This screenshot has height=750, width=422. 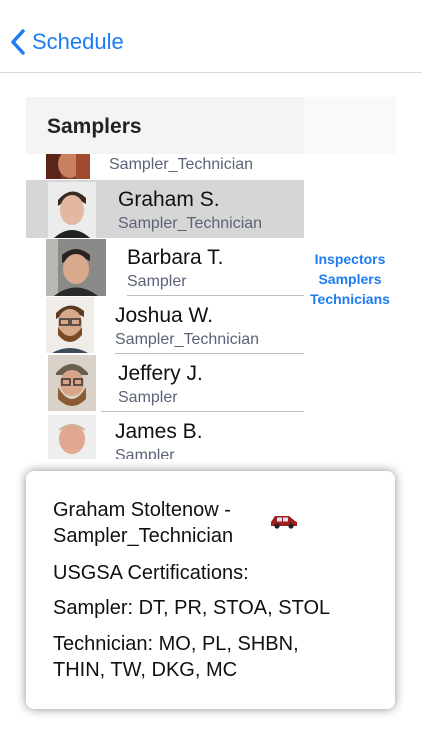 I want to click on list-item-james: James B. Sampler, so click(x=165, y=435).